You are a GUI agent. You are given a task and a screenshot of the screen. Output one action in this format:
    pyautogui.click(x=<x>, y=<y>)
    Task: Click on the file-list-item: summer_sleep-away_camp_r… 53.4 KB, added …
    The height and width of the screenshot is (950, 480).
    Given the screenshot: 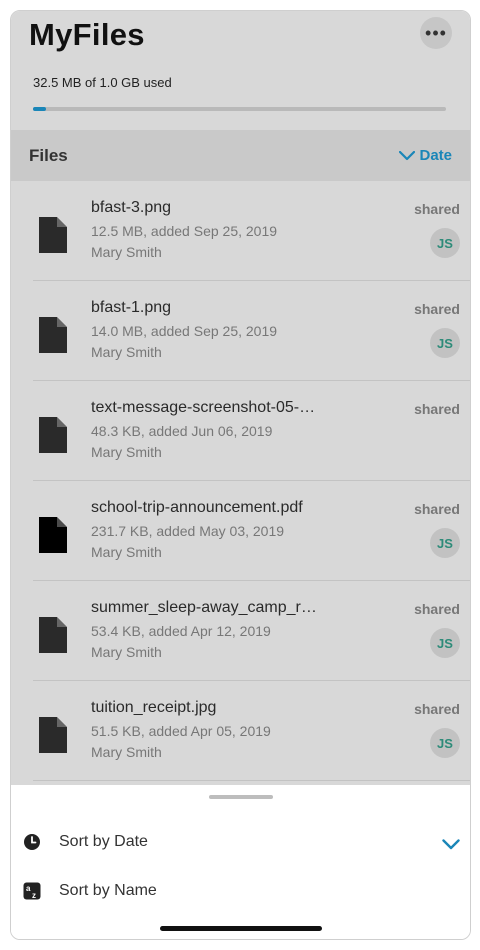 What is the action you would take?
    pyautogui.click(x=251, y=631)
    